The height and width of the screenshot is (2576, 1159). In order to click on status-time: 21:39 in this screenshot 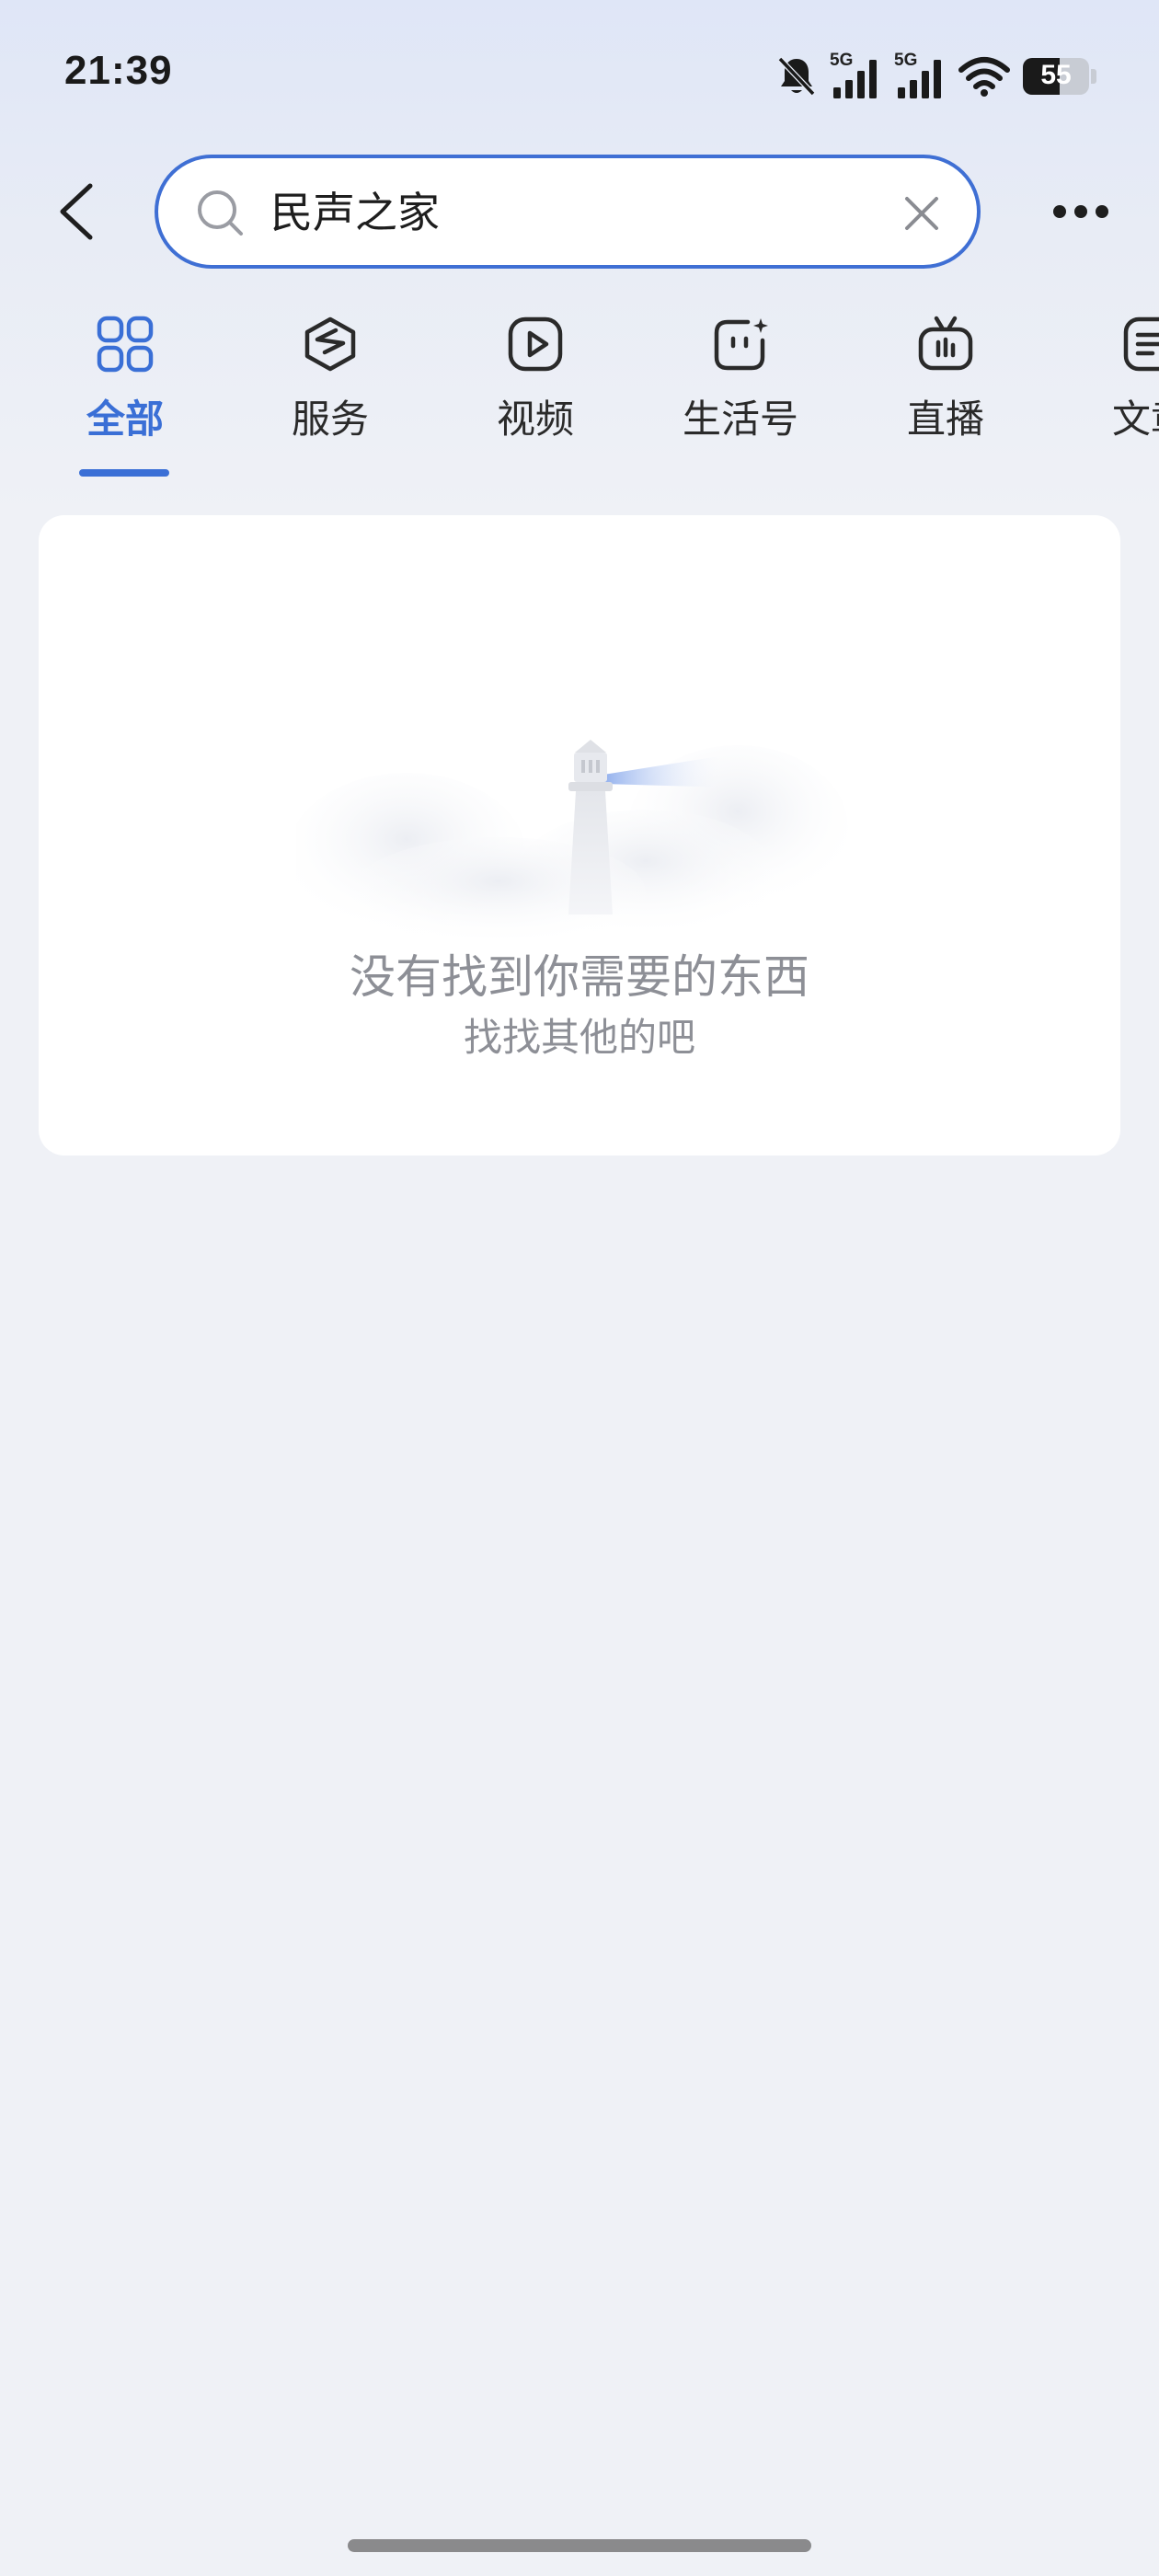, I will do `click(118, 70)`.